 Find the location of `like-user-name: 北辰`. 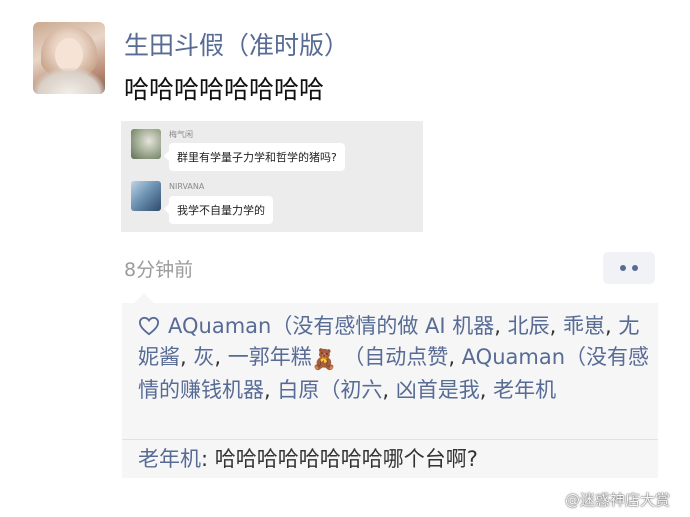

like-user-name: 北辰 is located at coordinates (529, 326).